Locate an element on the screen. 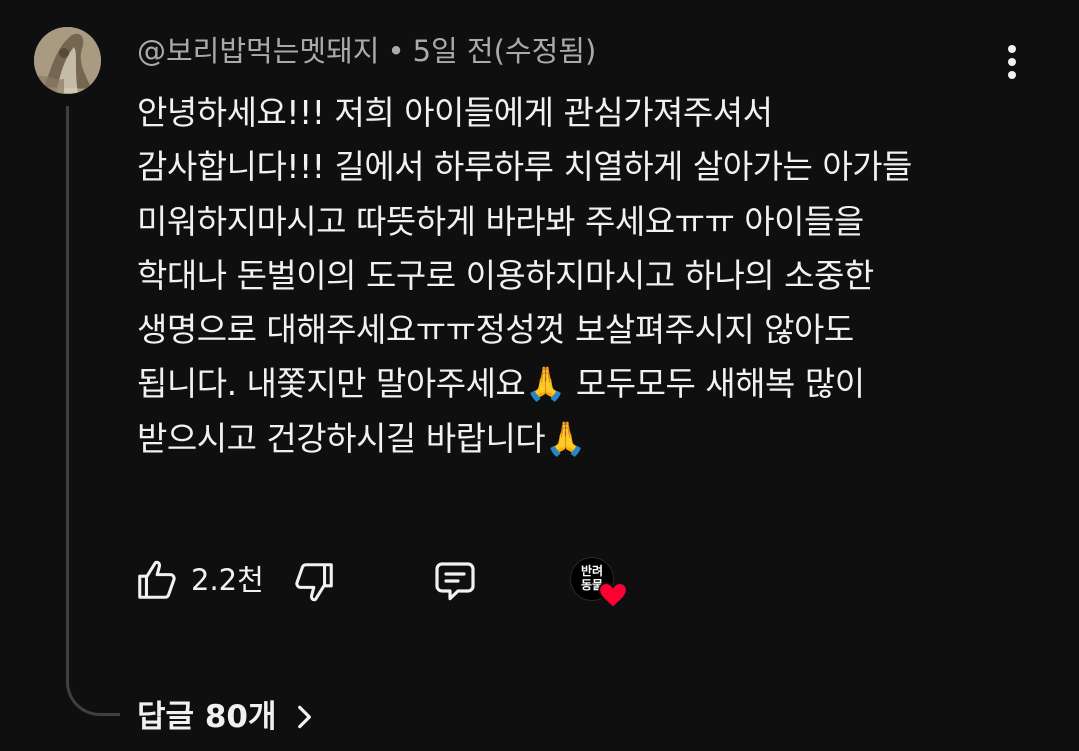  avatar-image is located at coordinates (67, 60).